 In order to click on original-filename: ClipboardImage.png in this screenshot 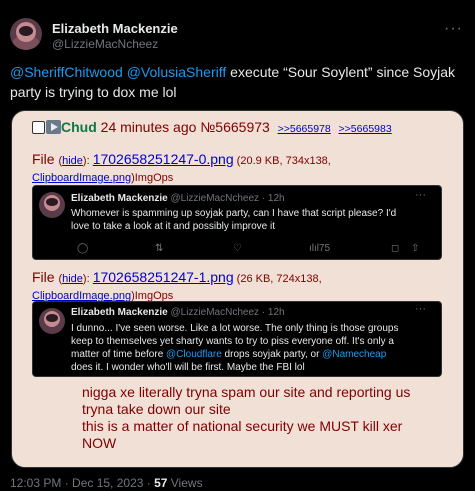, I will do `click(81, 178)`.